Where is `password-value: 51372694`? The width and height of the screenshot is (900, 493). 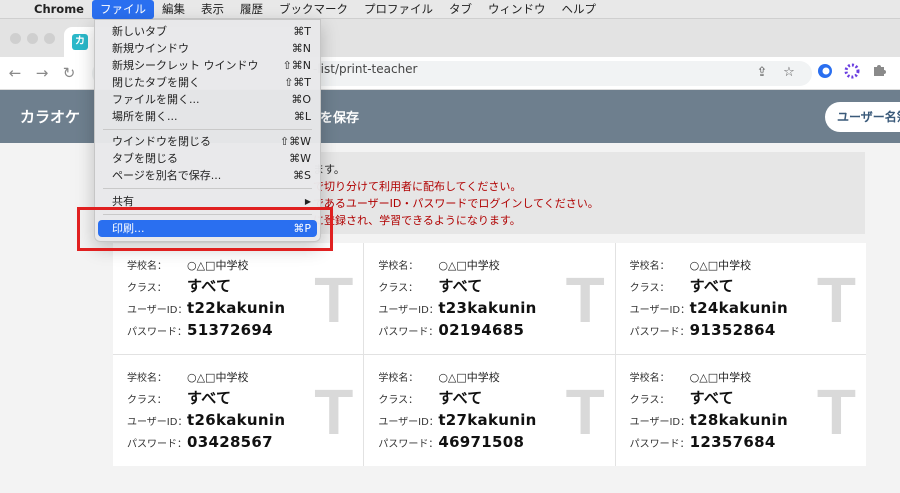 password-value: 51372694 is located at coordinates (230, 330).